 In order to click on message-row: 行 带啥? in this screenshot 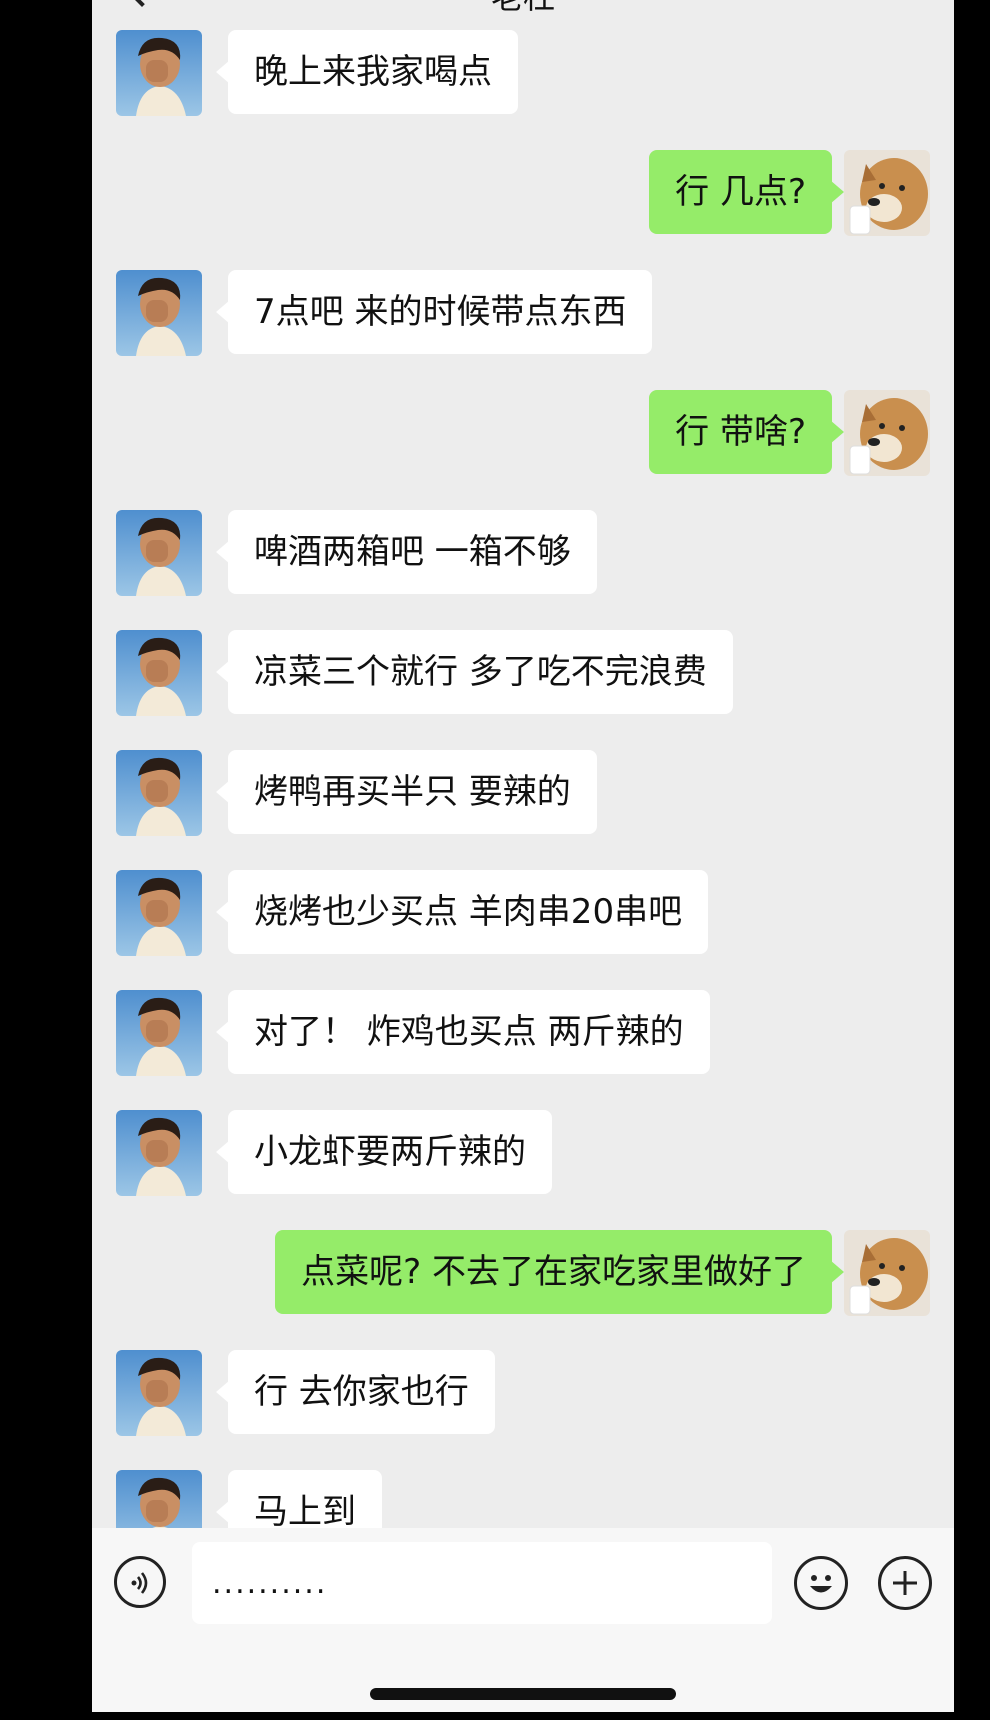, I will do `click(523, 435)`.